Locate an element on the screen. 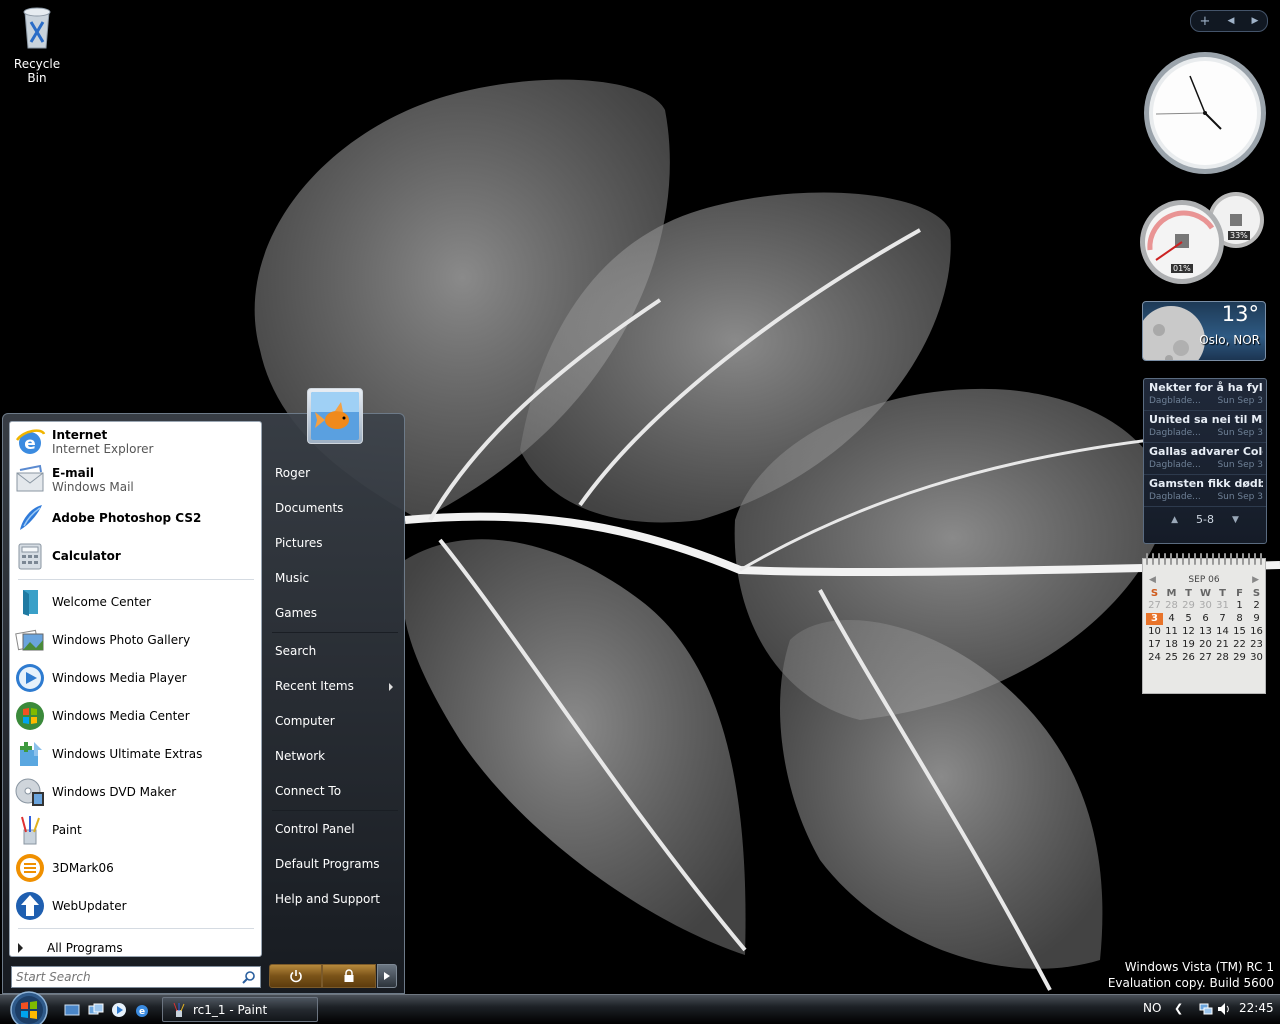  calendar-day: 6 is located at coordinates (1205, 619).